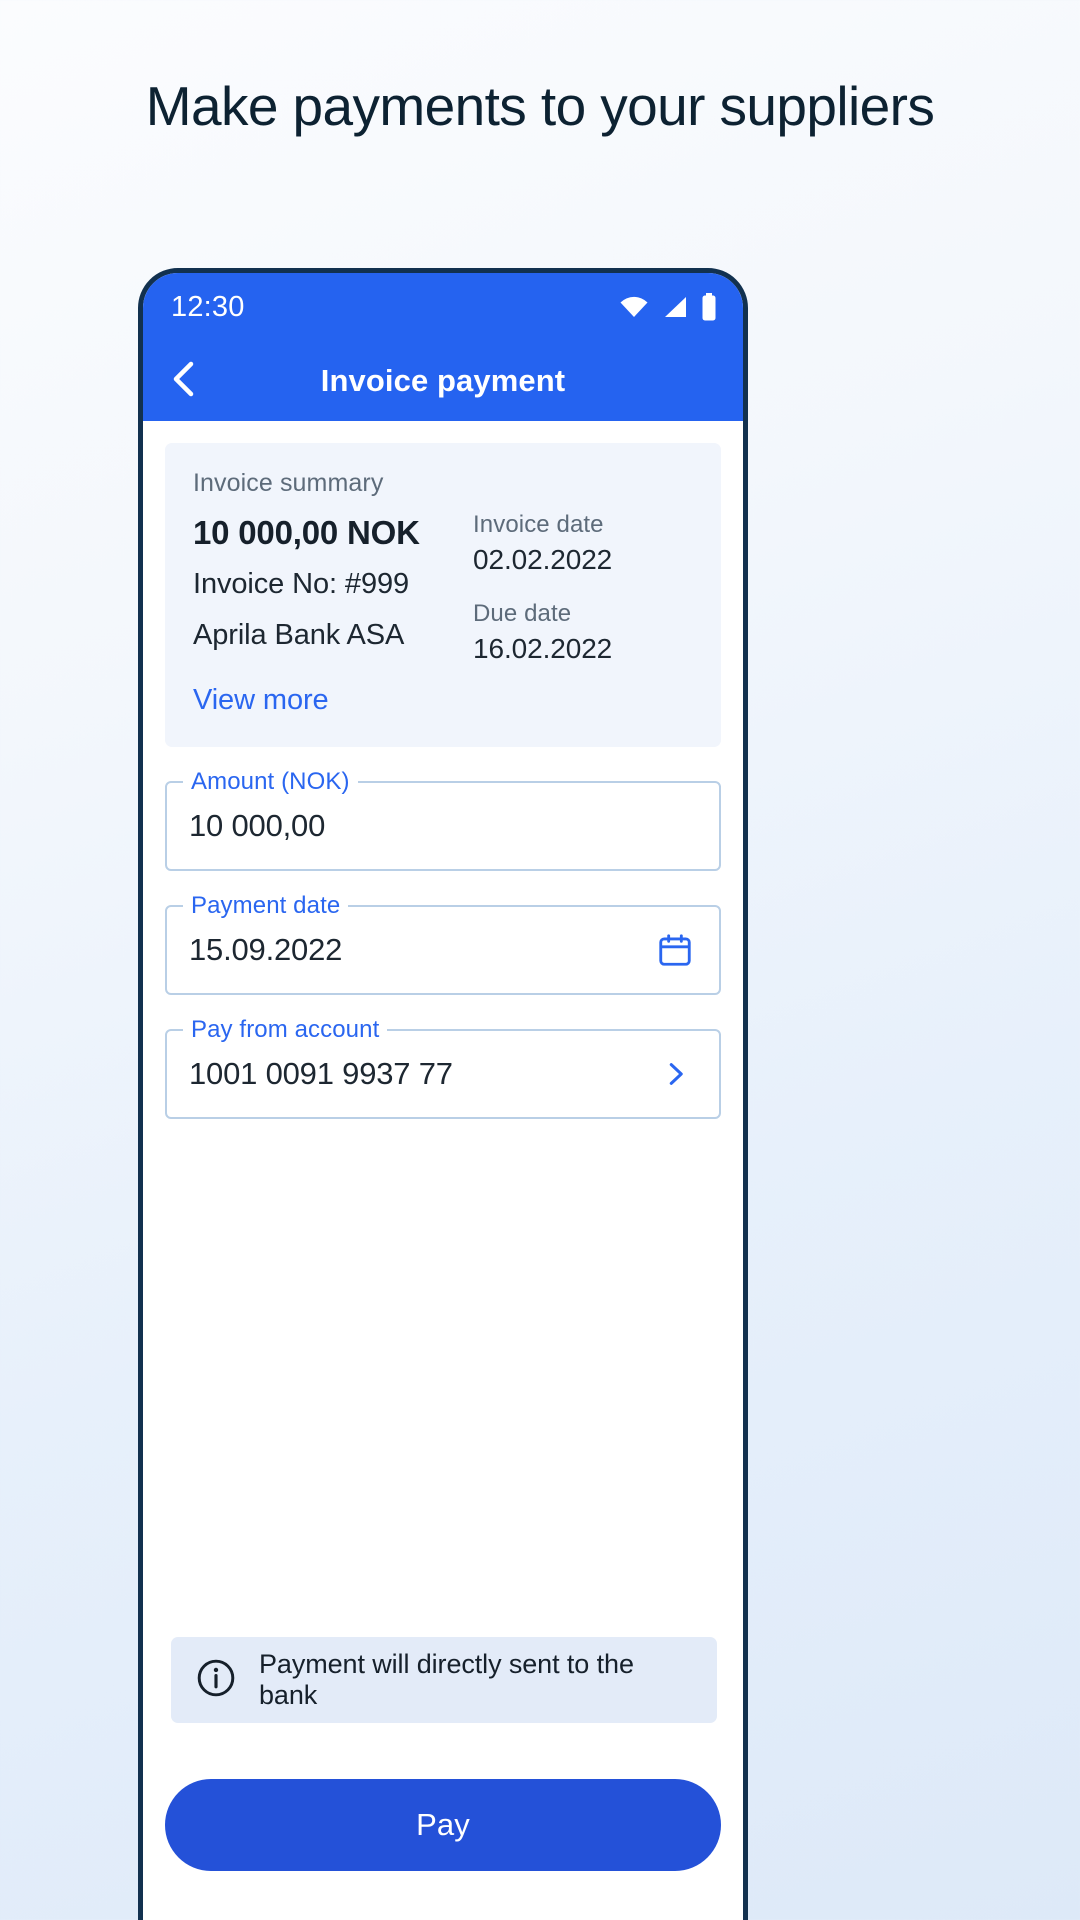 The width and height of the screenshot is (1080, 1920). What do you see at coordinates (634, 307) in the screenshot?
I see `wifi-icon` at bounding box center [634, 307].